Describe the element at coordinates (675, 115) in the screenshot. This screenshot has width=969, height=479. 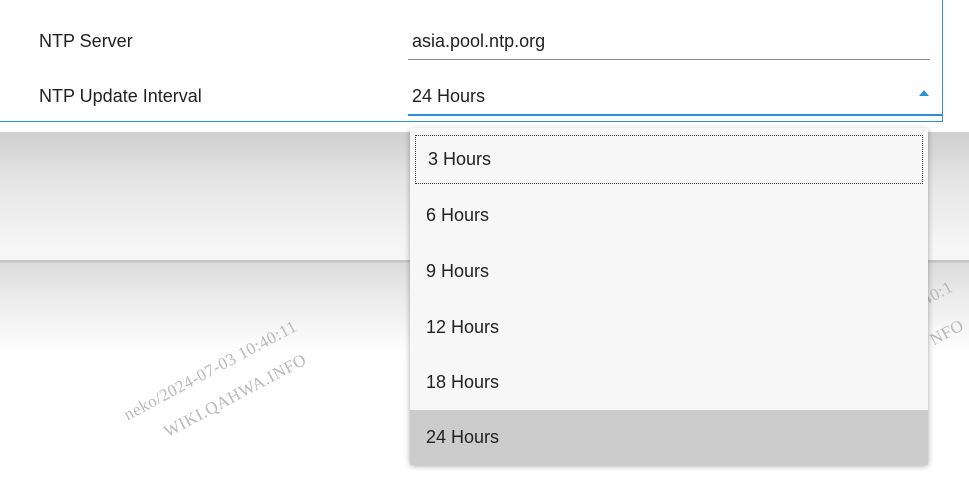
I see `ntp-interval-underline` at that location.